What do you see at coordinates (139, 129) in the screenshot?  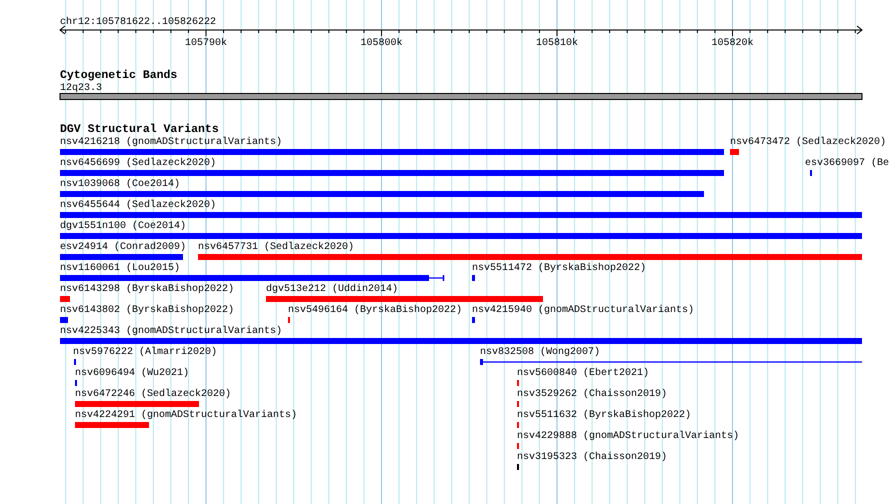 I see `track-title: DGV Structural Variants` at bounding box center [139, 129].